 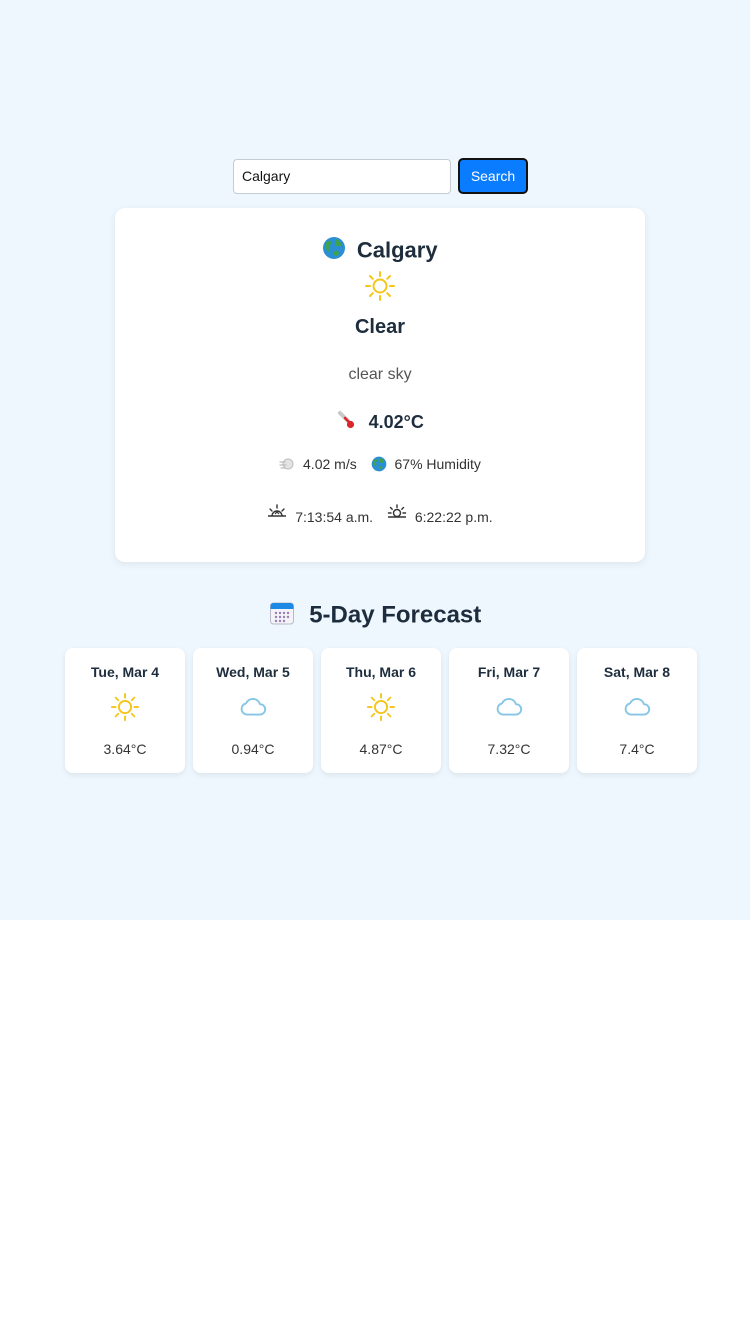 I want to click on forecast-day-card: Thu, Mar 6 4.87°C, so click(x=381, y=710).